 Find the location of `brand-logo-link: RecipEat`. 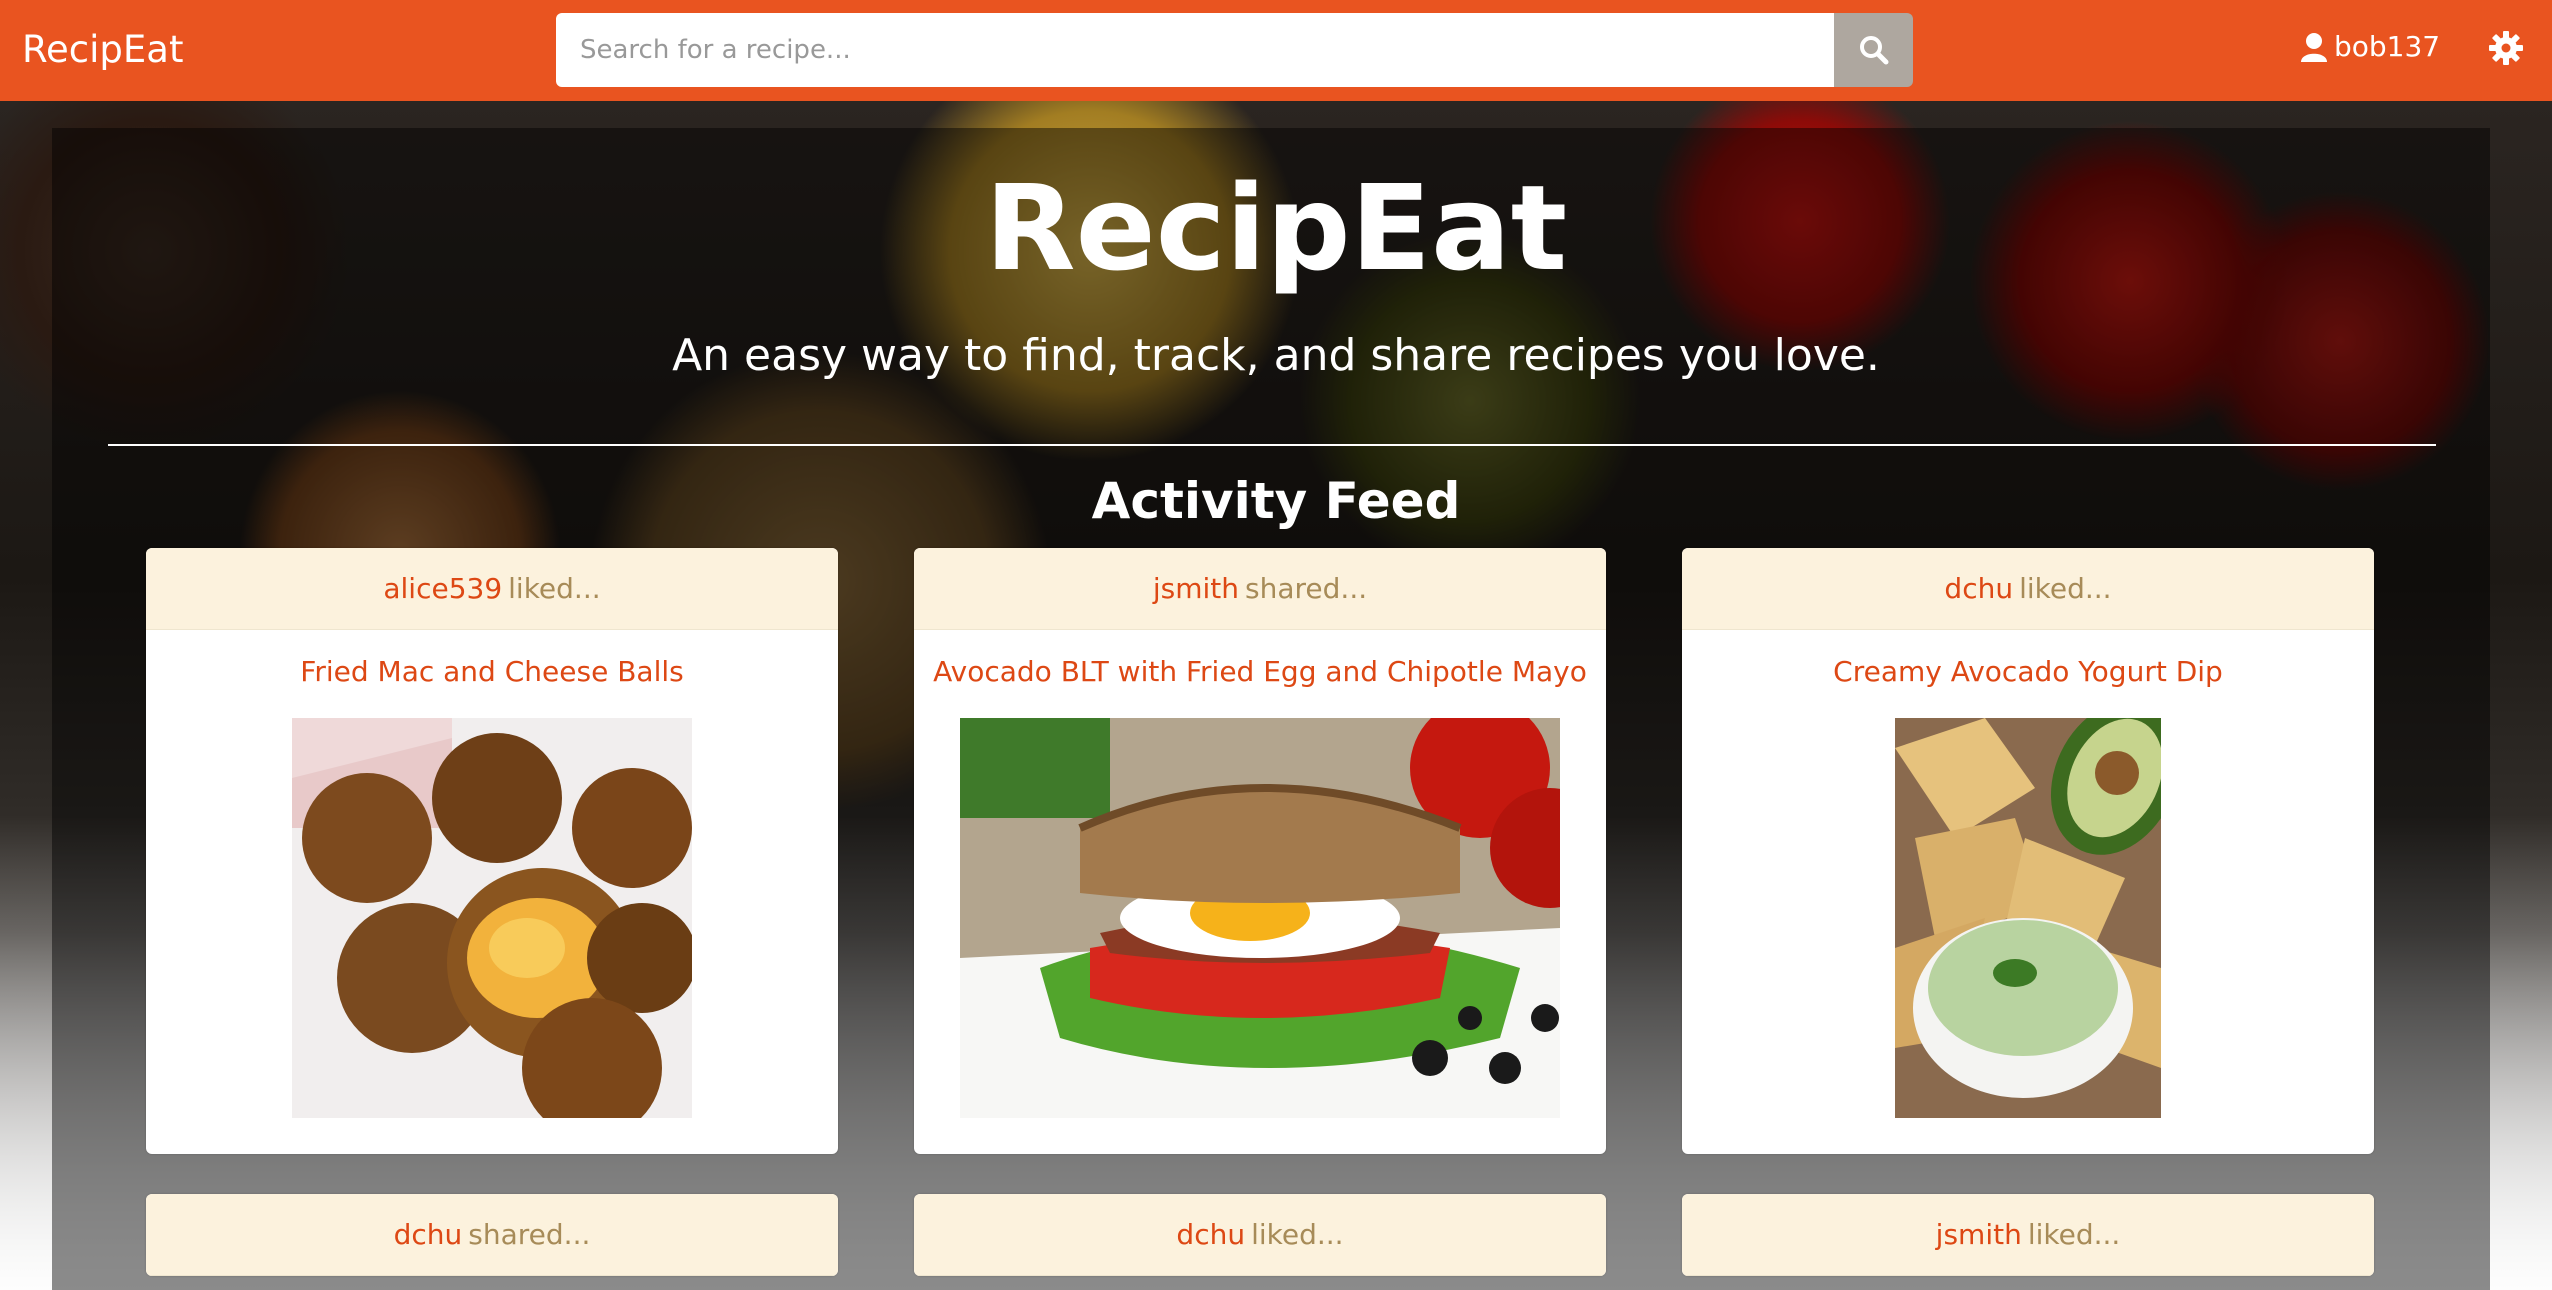

brand-logo-link: RecipEat is located at coordinates (102, 50).